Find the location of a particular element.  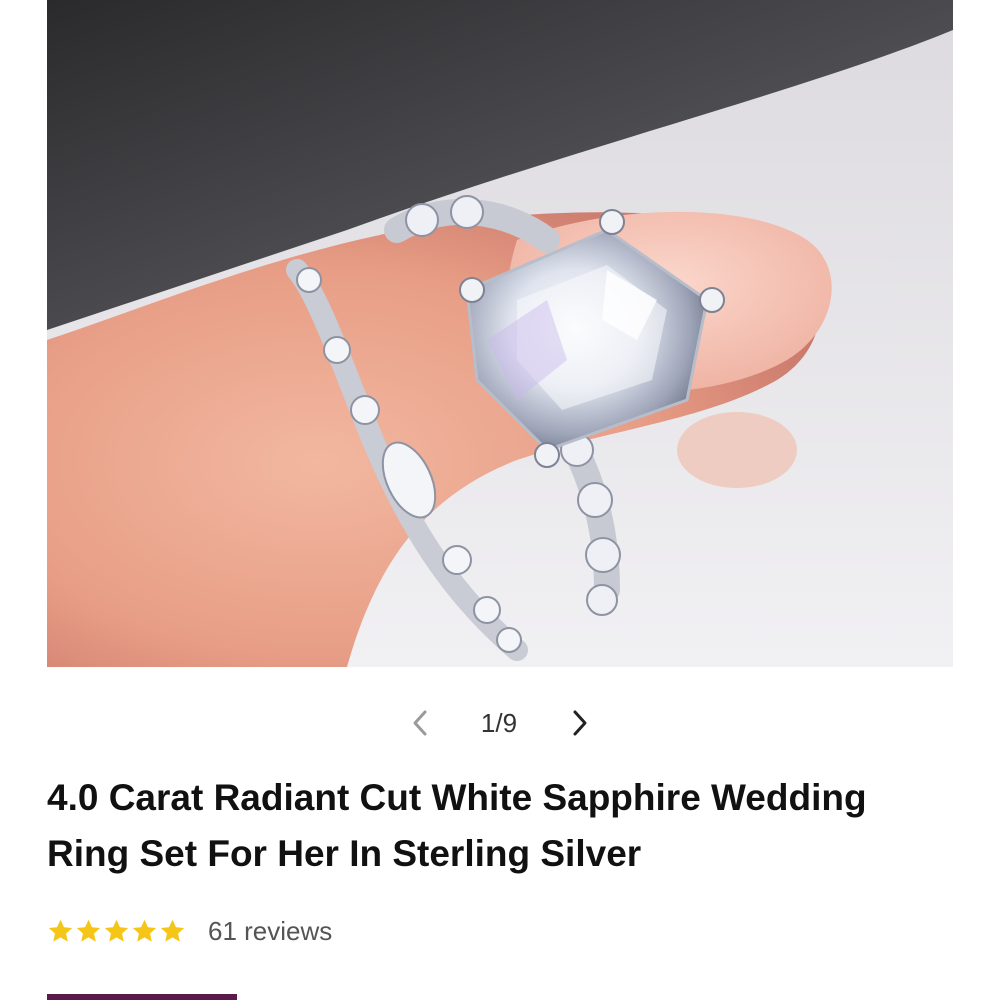

reviews-link: 61 reviews is located at coordinates (270, 931).